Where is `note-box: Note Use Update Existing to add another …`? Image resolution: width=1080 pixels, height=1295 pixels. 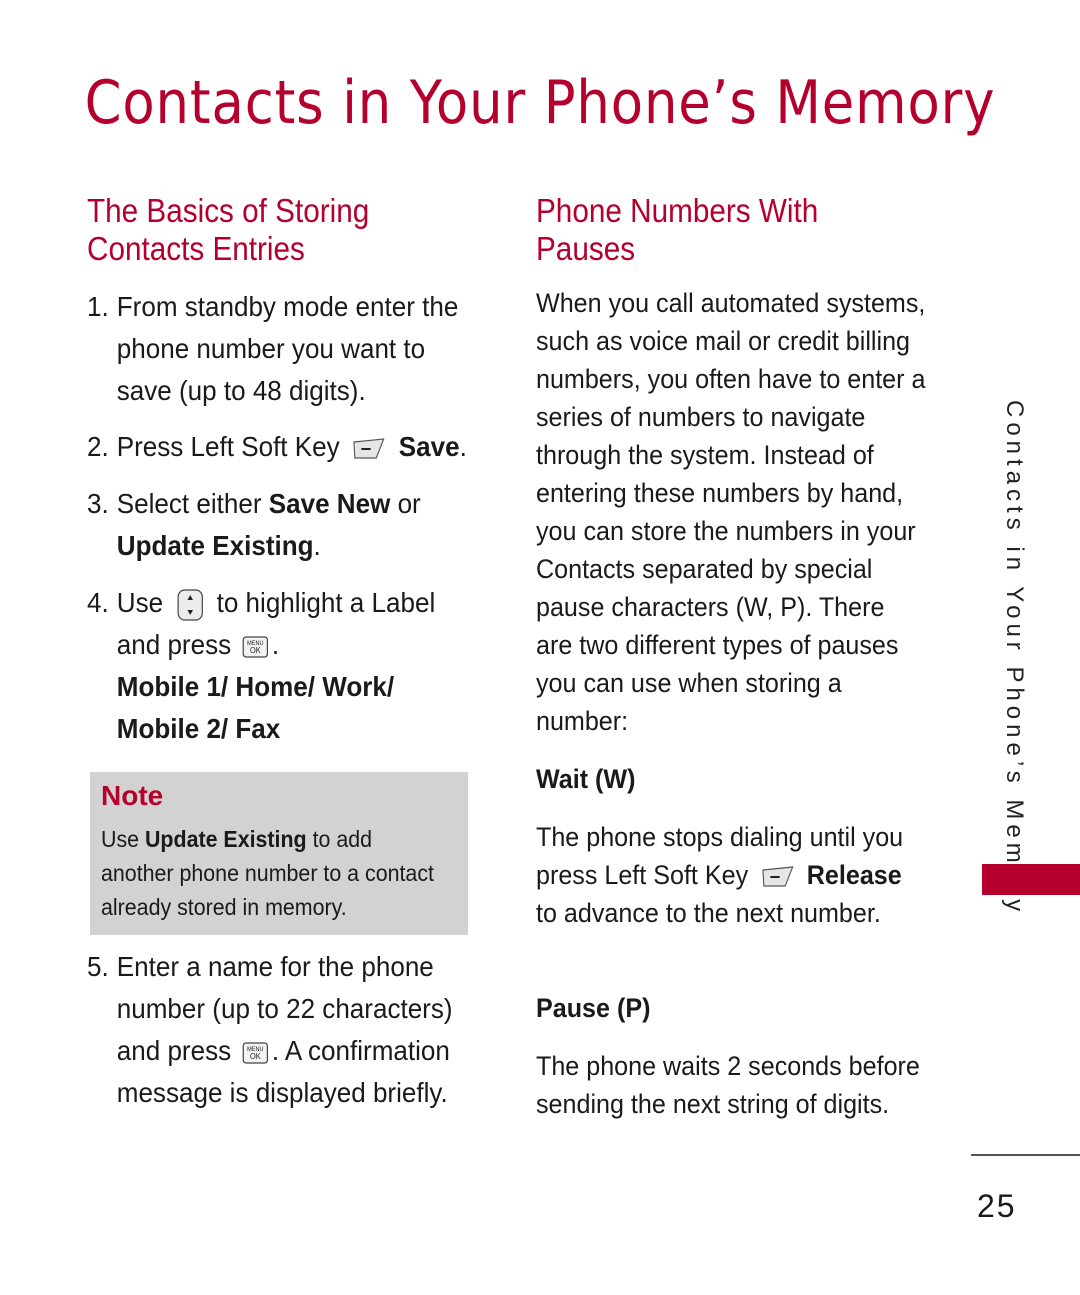
note-box: Note Use Update Existing to add another … is located at coordinates (279, 853).